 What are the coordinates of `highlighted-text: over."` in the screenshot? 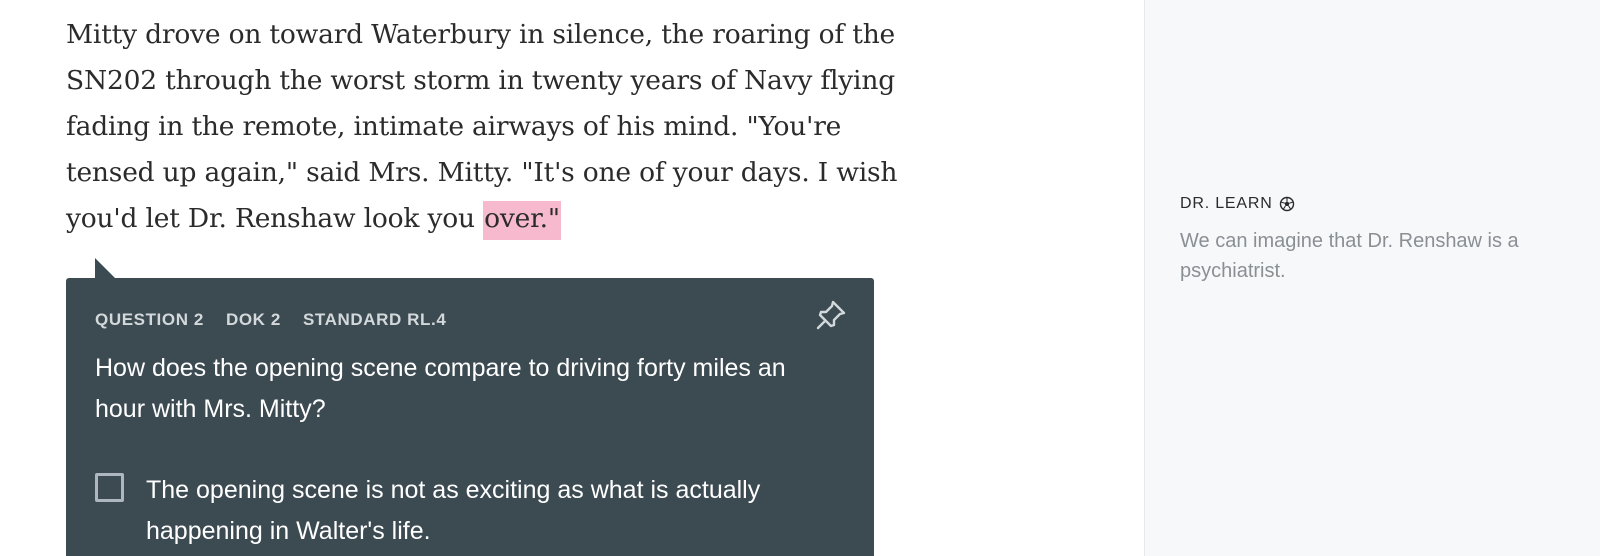 It's located at (522, 220).